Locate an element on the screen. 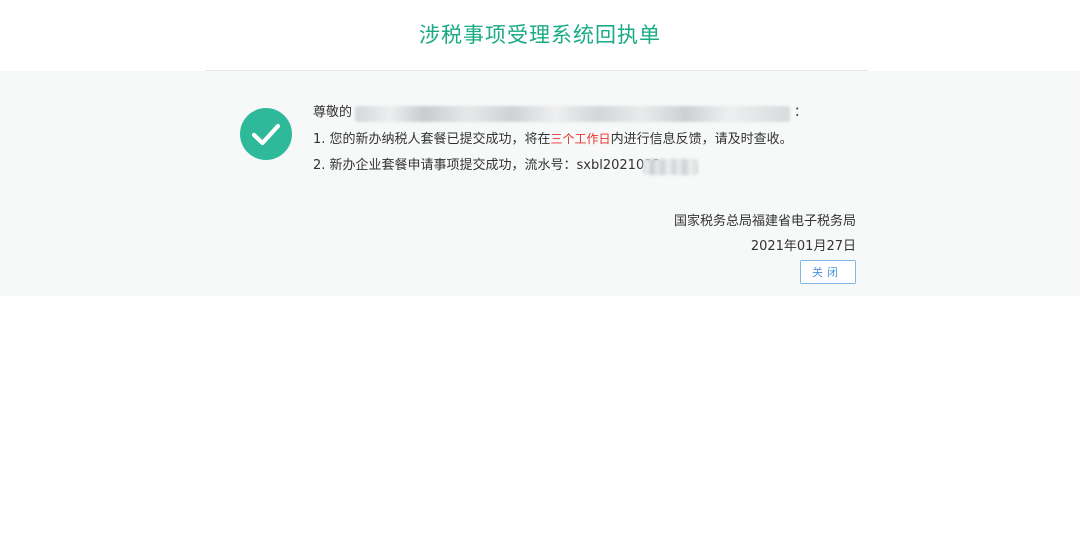  item1-text-end: 内进行信息反馈，请及时查收。 is located at coordinates (701, 139).